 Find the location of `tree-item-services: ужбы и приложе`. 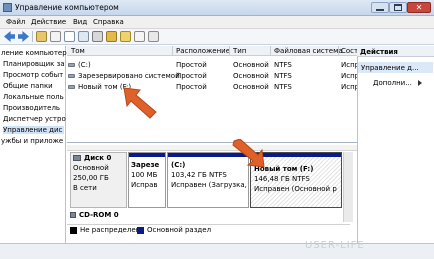

tree-item-services: ужбы и приложе is located at coordinates (32, 141).